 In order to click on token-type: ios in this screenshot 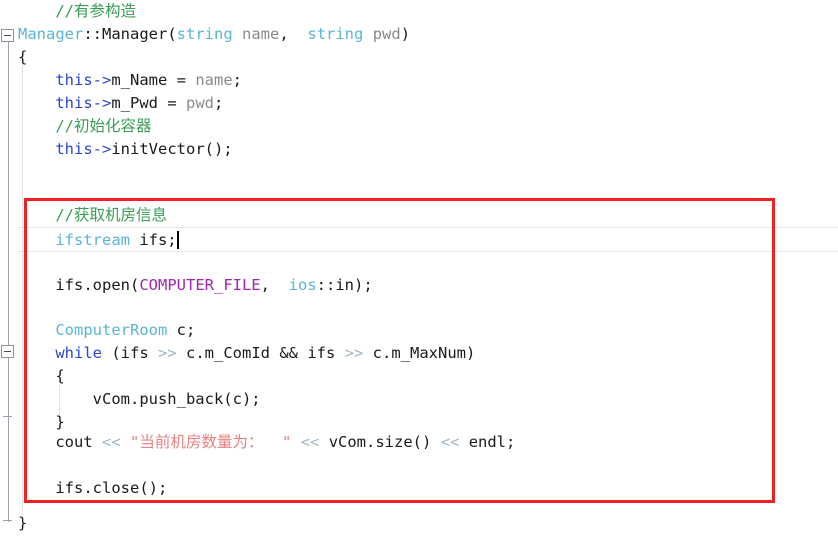, I will do `click(302, 285)`.